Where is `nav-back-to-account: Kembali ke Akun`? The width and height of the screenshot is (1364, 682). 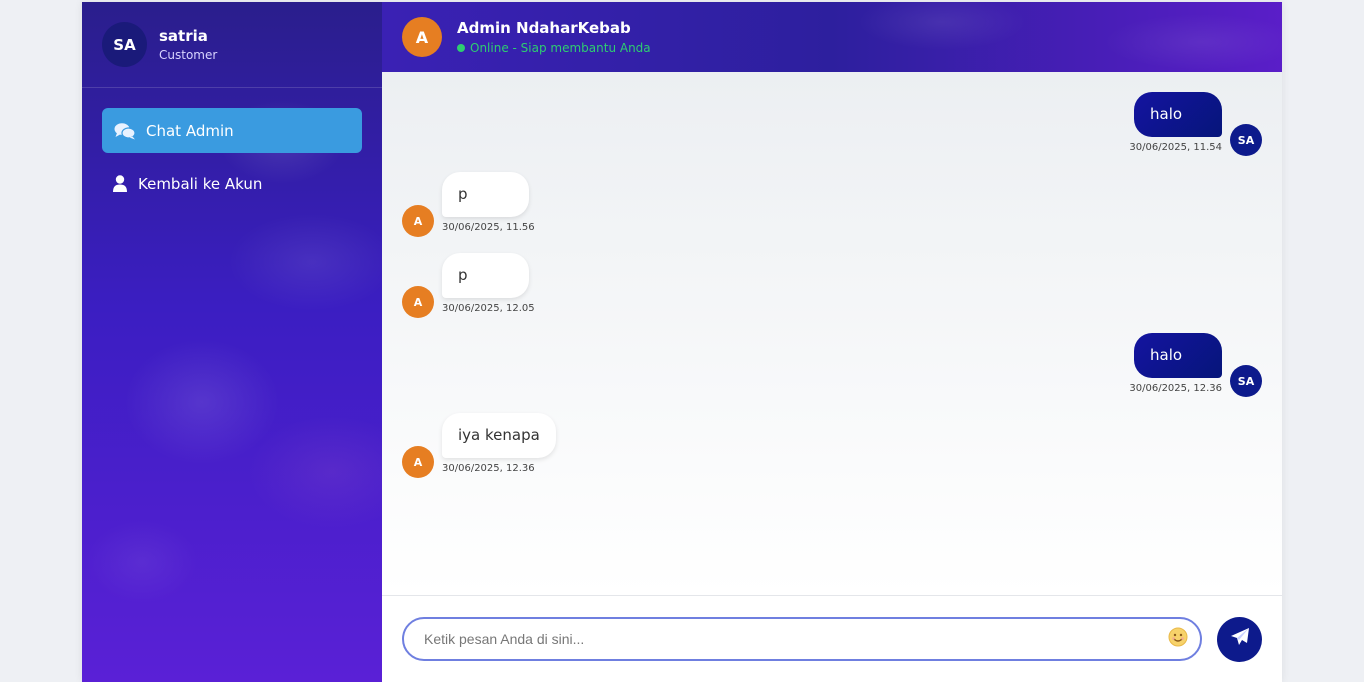 nav-back-to-account: Kembali ke Akun is located at coordinates (232, 183).